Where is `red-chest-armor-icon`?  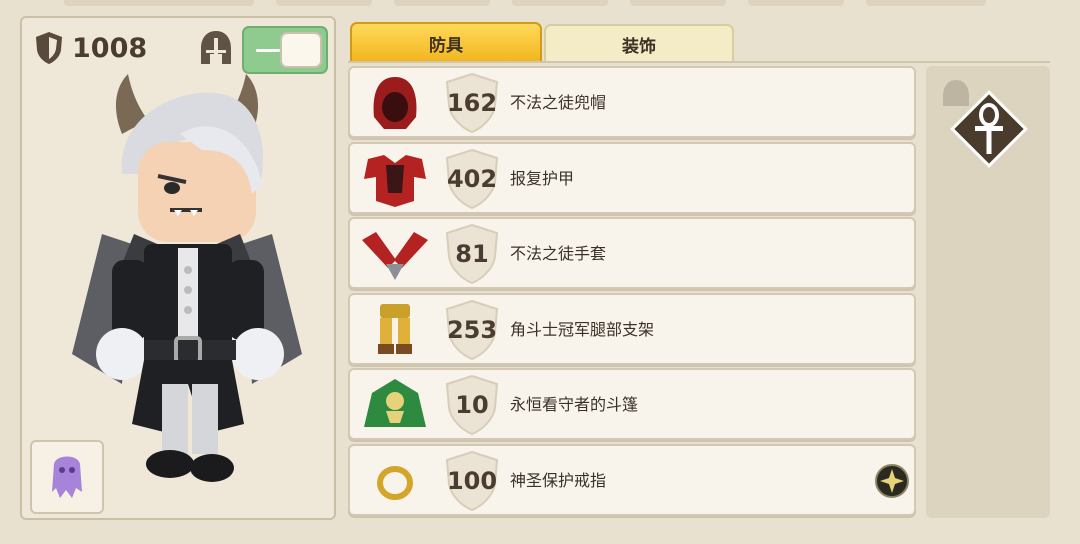
red-chest-armor-icon is located at coordinates (395, 180).